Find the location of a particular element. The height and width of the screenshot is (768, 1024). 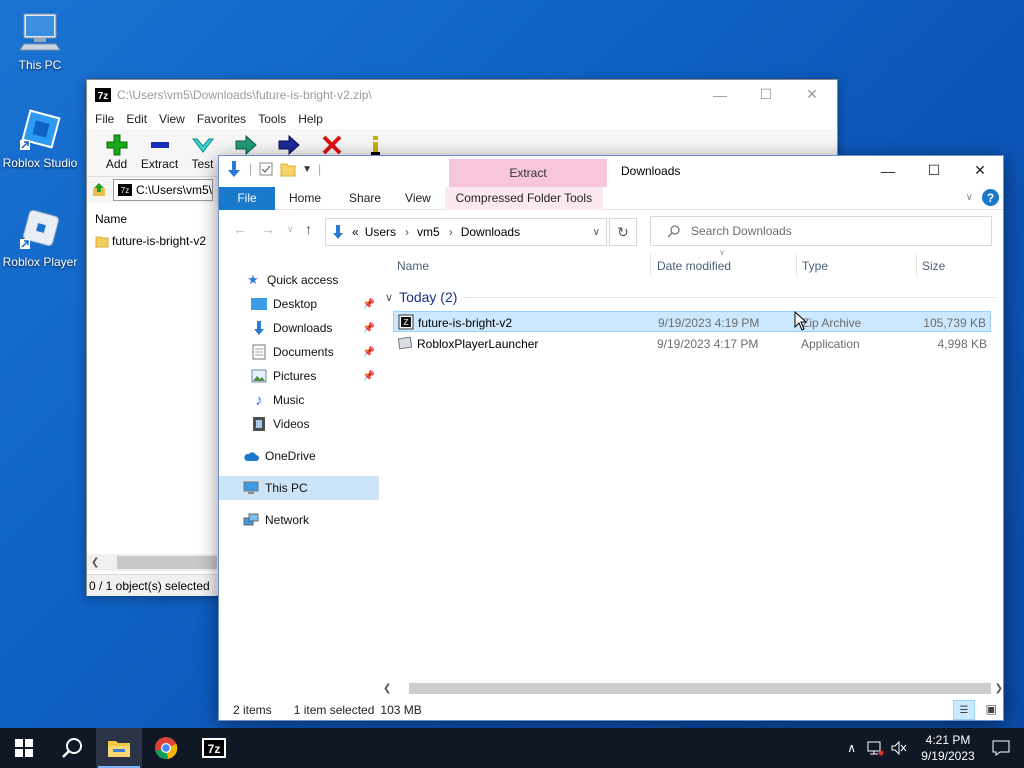

tab-share: Share is located at coordinates (365, 198).